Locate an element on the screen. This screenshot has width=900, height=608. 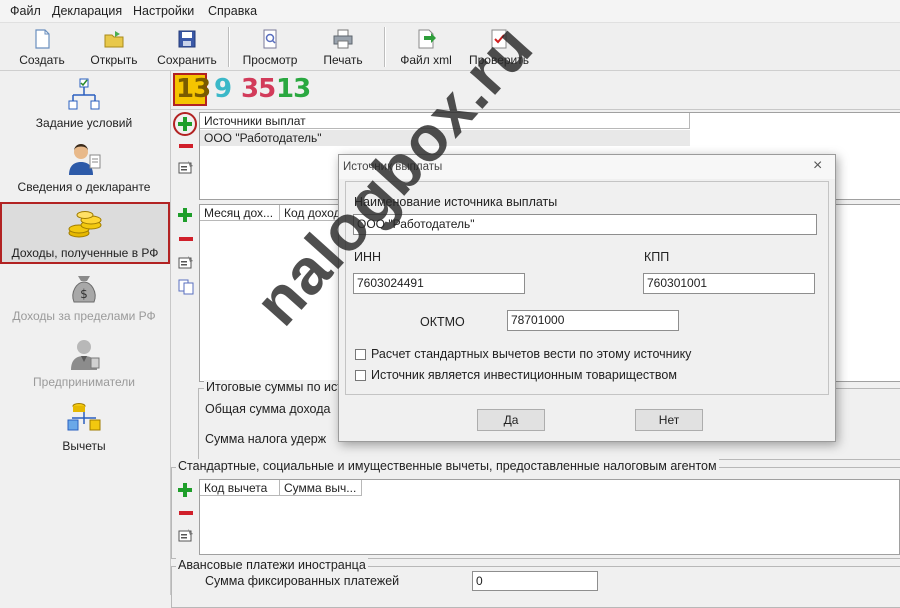
fixed-payments-input: 0 is located at coordinates (535, 581).